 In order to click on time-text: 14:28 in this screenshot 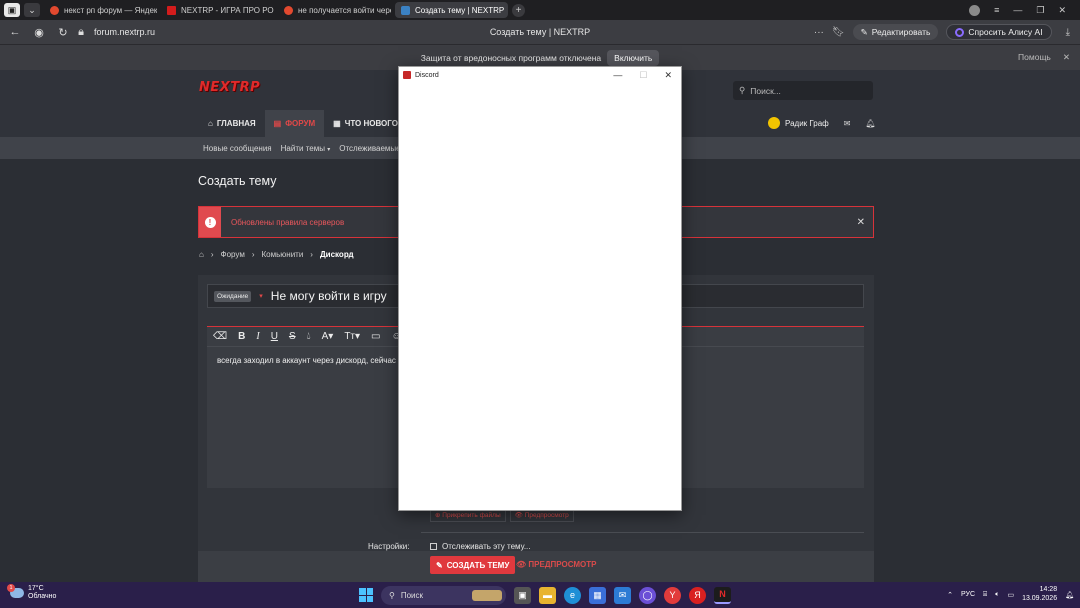, I will do `click(1048, 589)`.